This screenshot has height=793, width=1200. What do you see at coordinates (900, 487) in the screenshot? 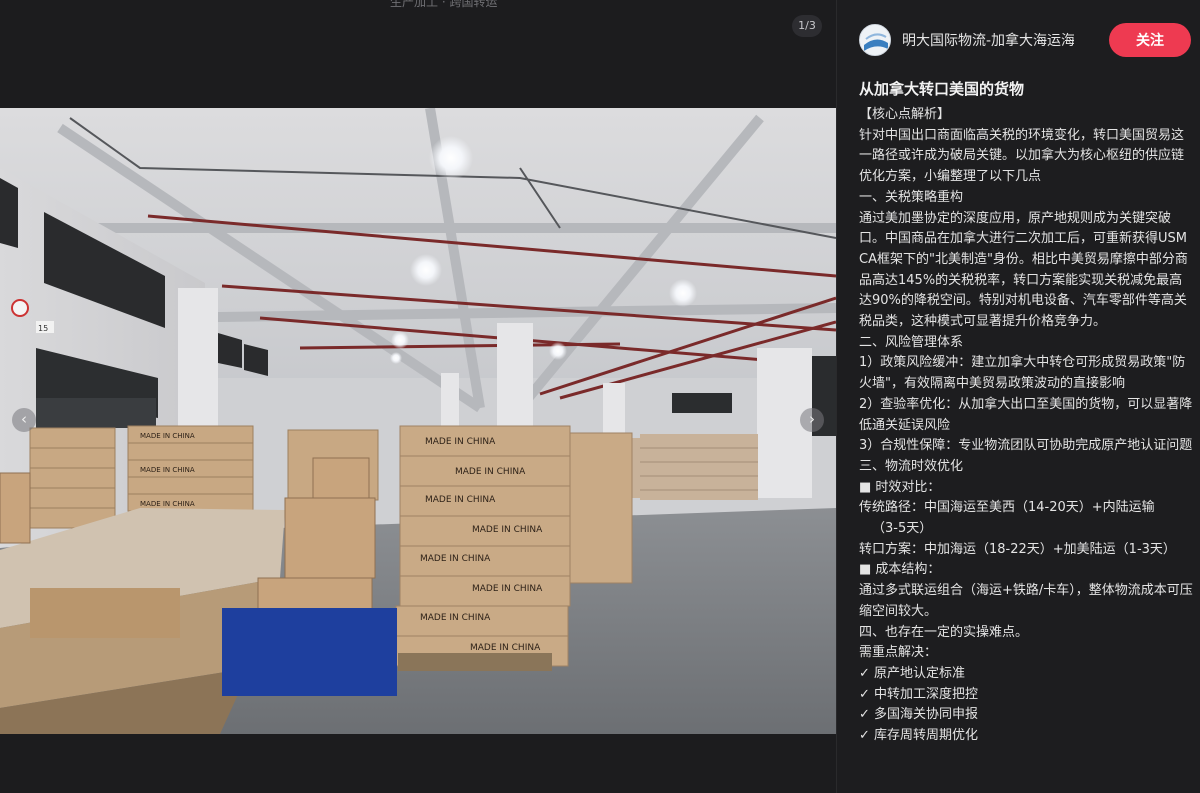
I see `note-line: ■ 时效对比：` at bounding box center [900, 487].